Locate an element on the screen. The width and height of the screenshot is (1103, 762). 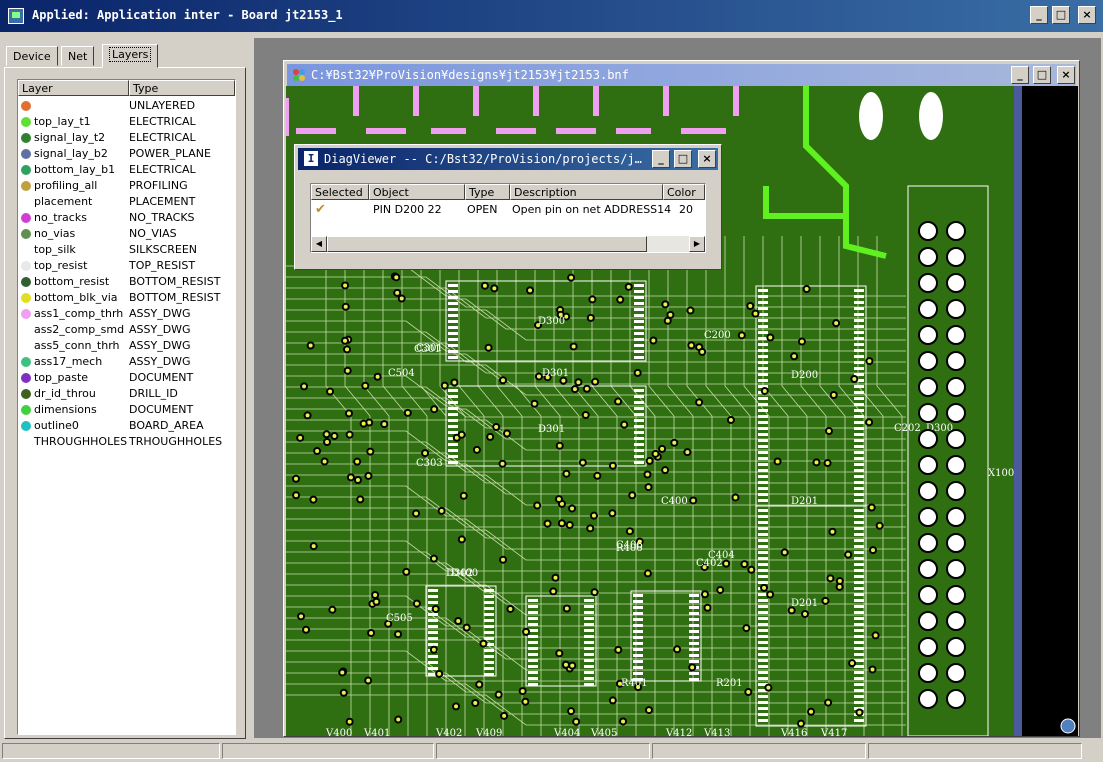
layer-row: signal_lay_b2 POWER_PLANE is located at coordinates (126, 154).